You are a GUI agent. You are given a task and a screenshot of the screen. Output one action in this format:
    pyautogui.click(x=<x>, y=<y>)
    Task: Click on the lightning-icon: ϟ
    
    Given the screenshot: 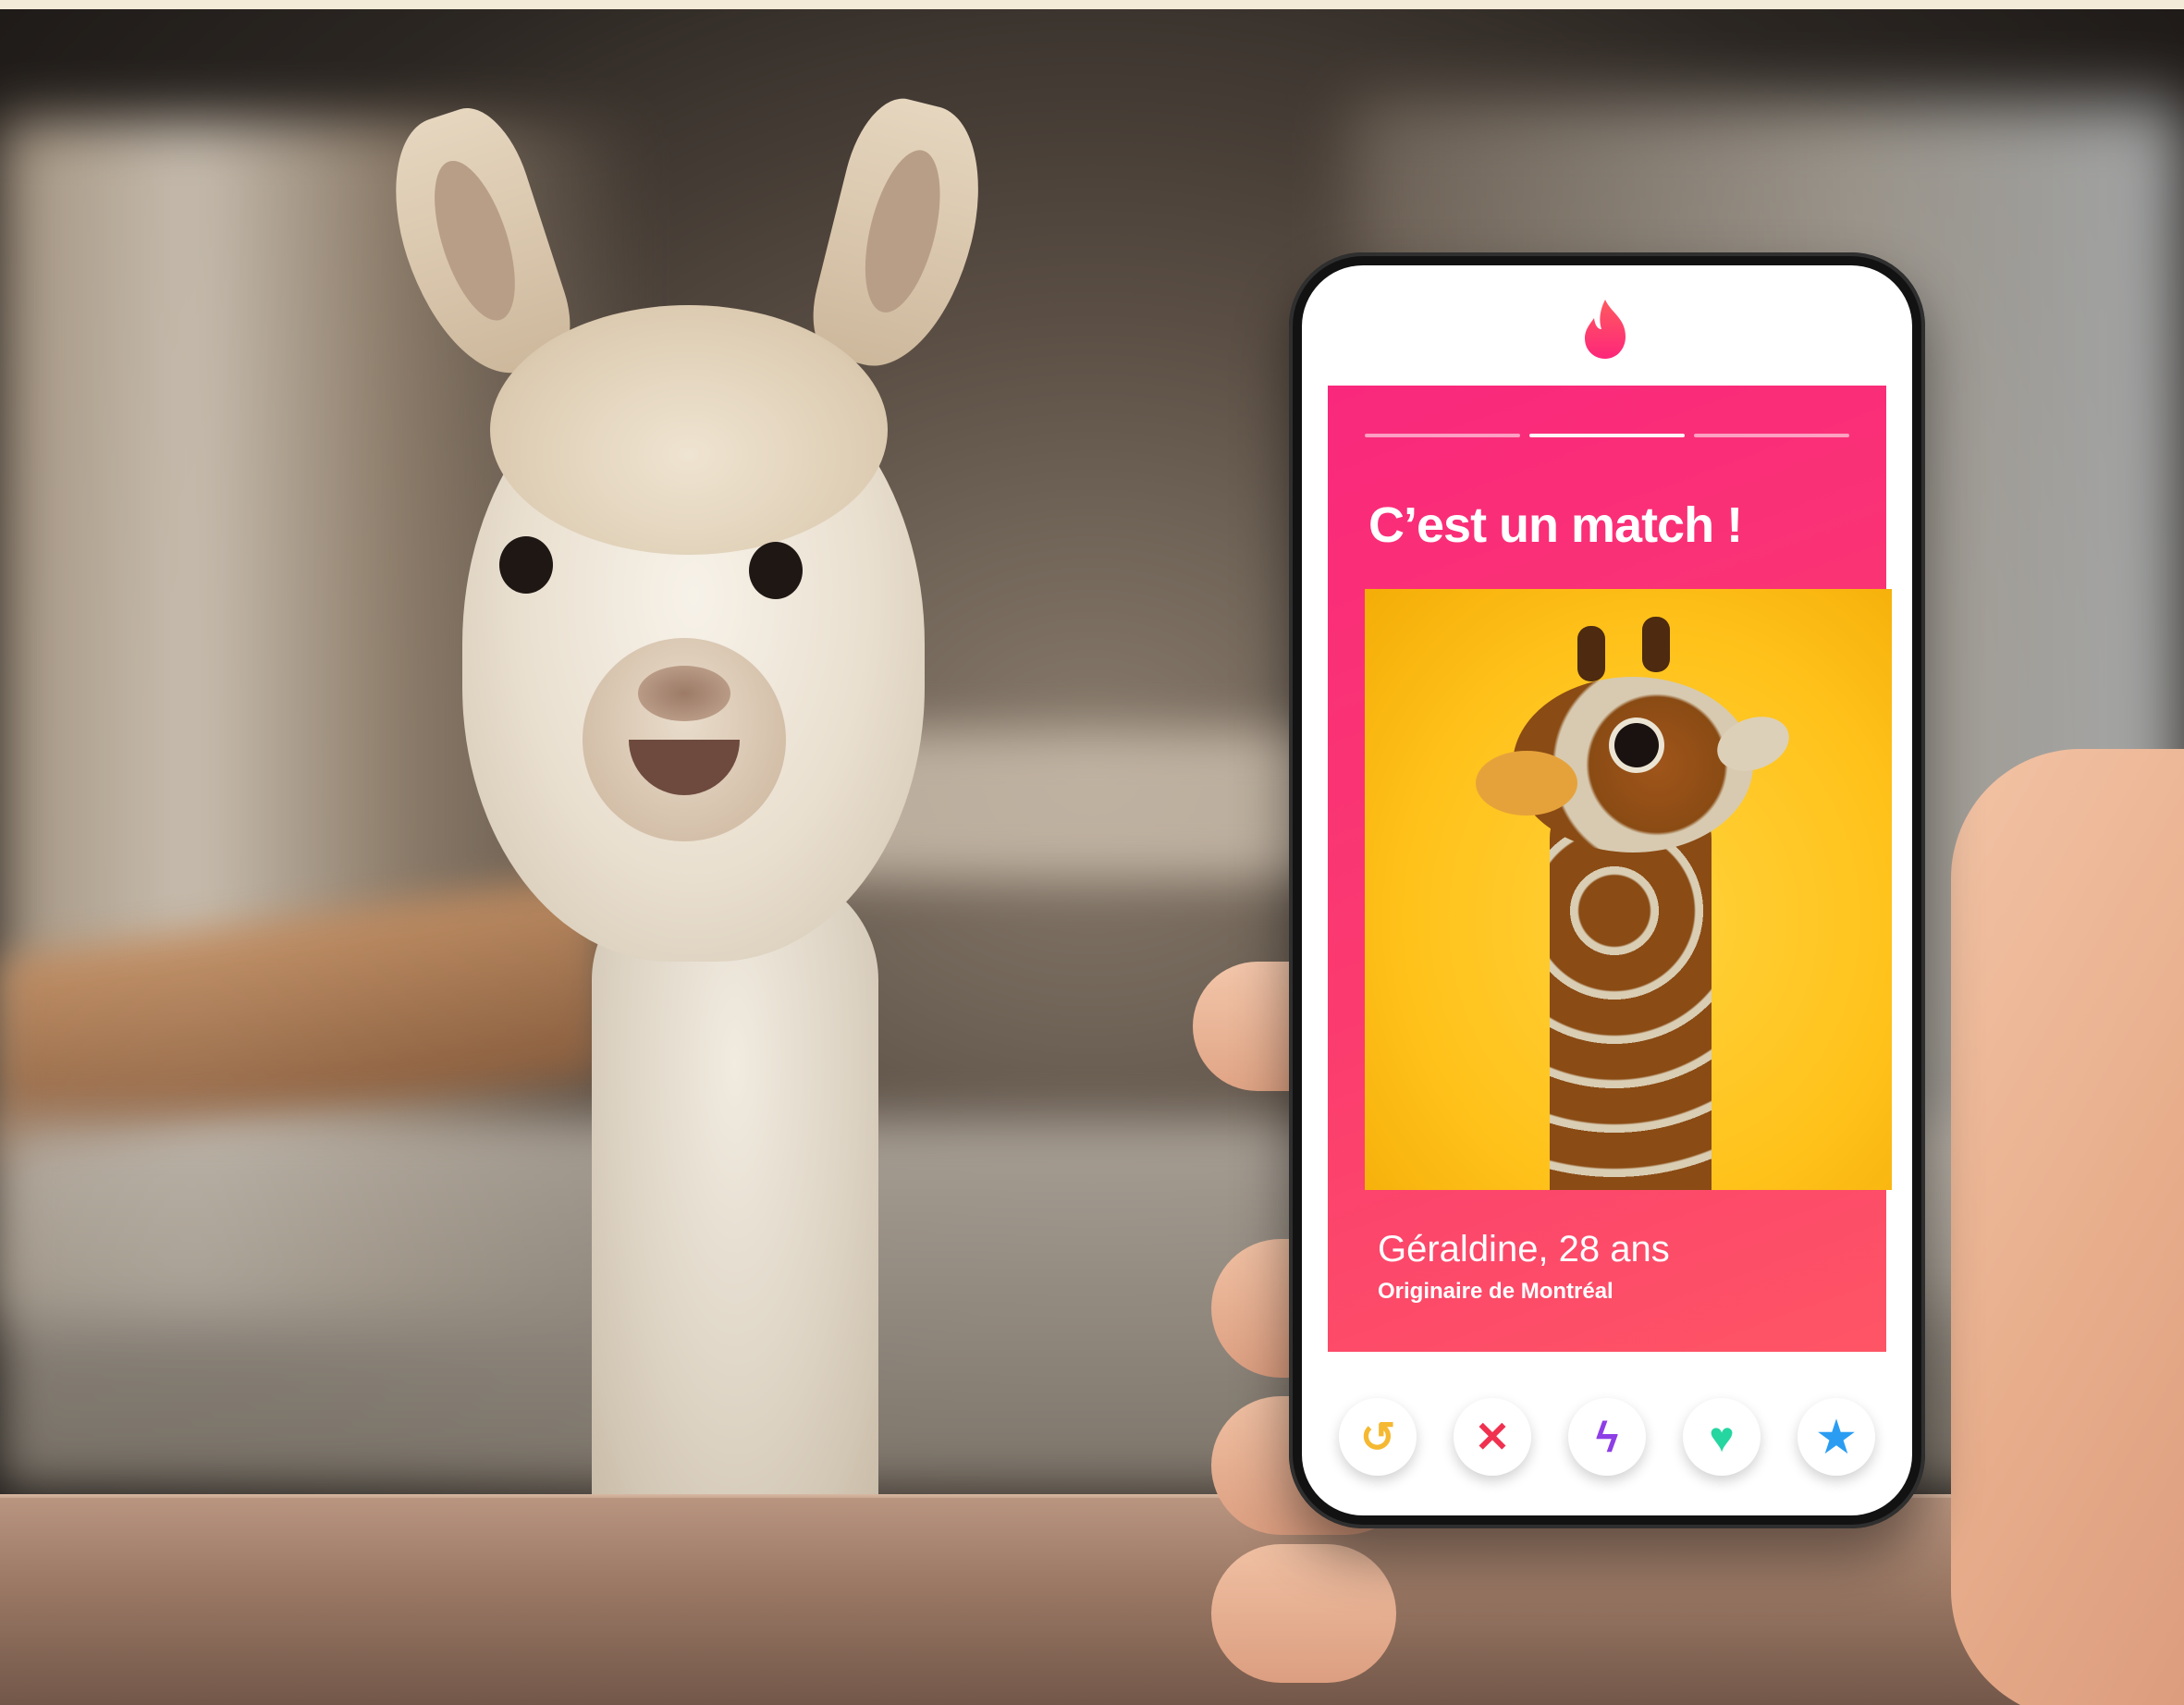 What is the action you would take?
    pyautogui.click(x=1607, y=1437)
    